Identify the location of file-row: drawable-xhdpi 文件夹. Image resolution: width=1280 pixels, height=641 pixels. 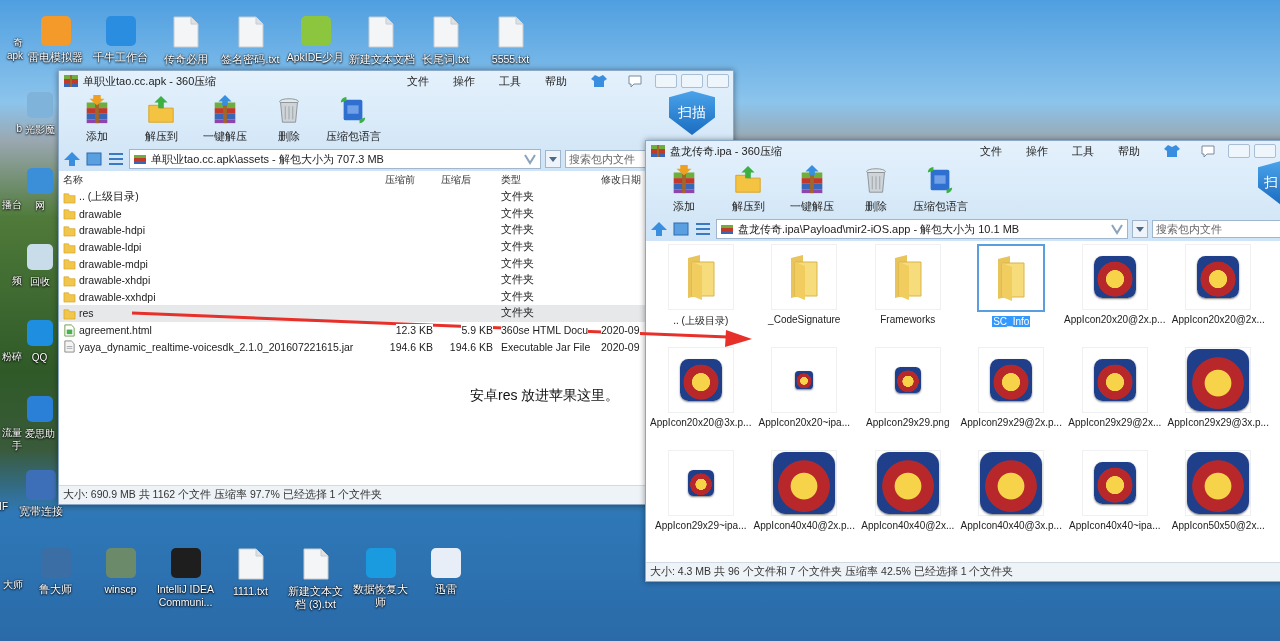
(352, 280).